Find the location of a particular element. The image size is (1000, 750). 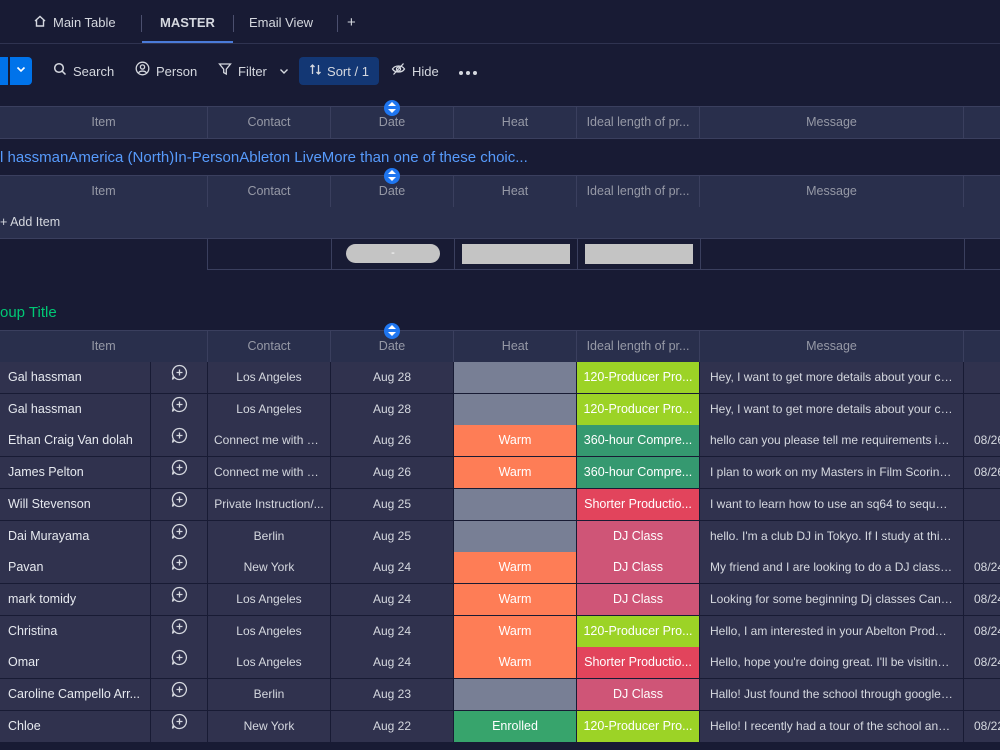

filter-button: Filter is located at coordinates (253, 72).